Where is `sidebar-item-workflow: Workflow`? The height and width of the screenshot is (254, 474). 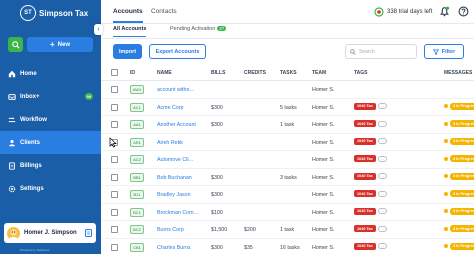
sidebar-item-workflow: Workflow is located at coordinates (50, 119).